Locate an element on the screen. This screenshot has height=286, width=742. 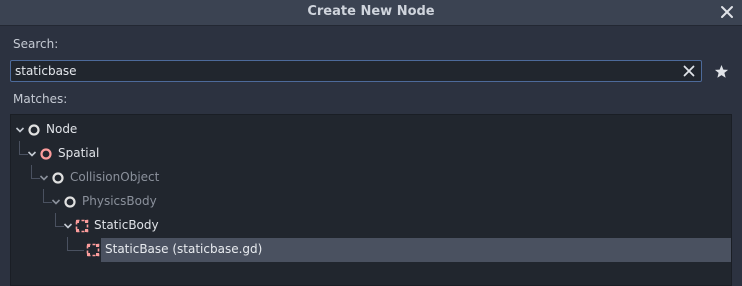
dialog-titlebar: Create New Node is located at coordinates (371, 13).